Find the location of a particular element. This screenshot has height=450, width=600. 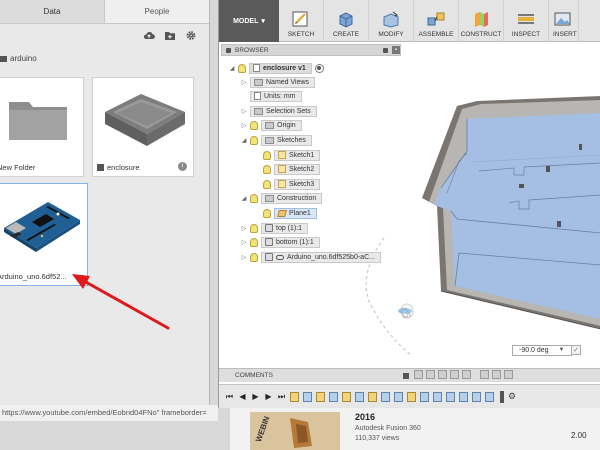

timeline-split-feature is located at coordinates (450, 396).